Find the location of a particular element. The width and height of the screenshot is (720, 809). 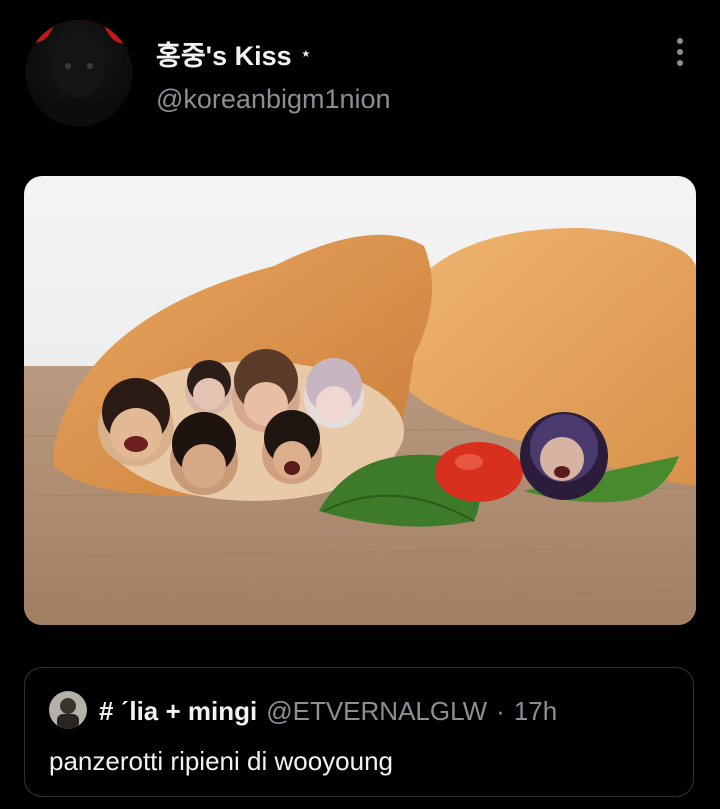

avatar-image is located at coordinates (79, 73).